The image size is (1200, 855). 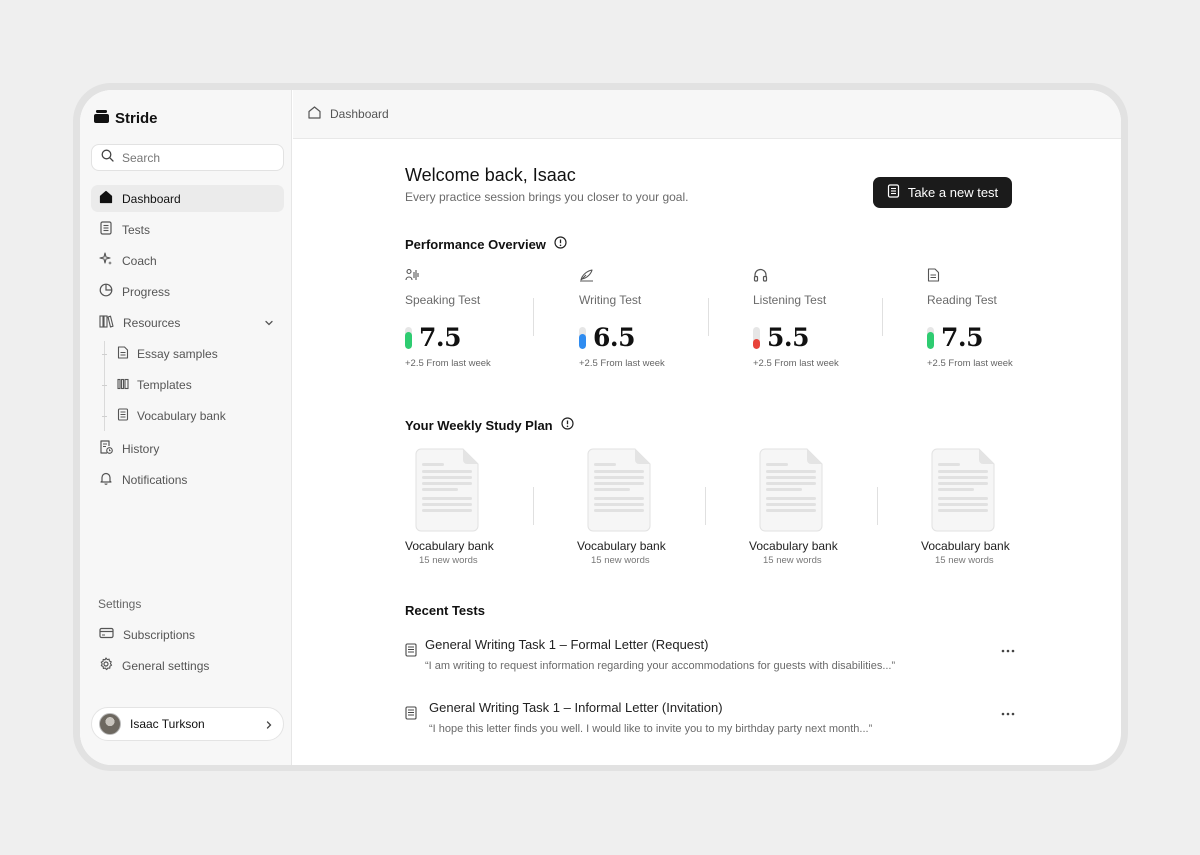 I want to click on metric-score-row: 5.5, so click(x=781, y=337).